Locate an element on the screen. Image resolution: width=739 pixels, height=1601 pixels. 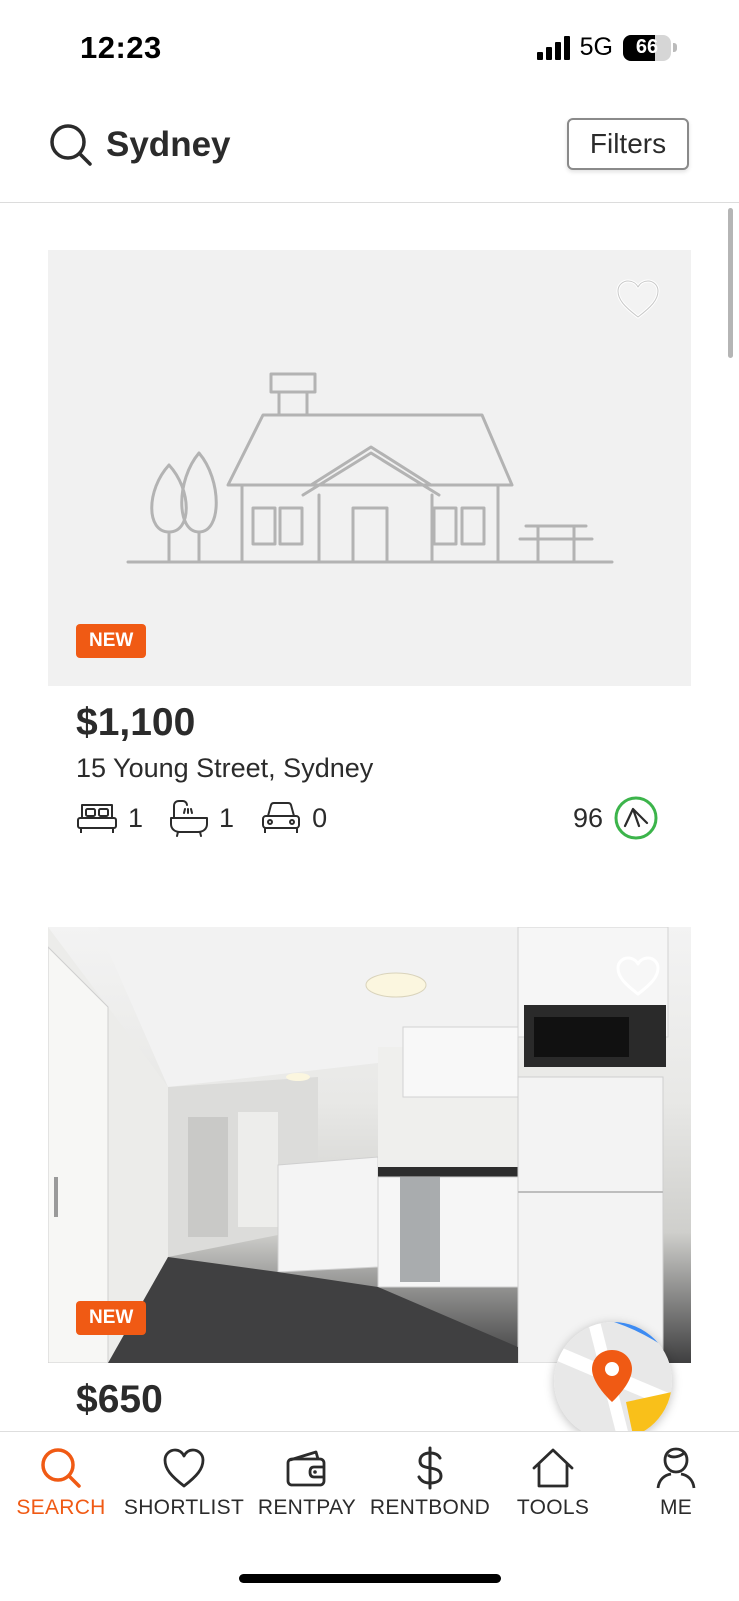
walk-score: 96 is located at coordinates (616, 818).